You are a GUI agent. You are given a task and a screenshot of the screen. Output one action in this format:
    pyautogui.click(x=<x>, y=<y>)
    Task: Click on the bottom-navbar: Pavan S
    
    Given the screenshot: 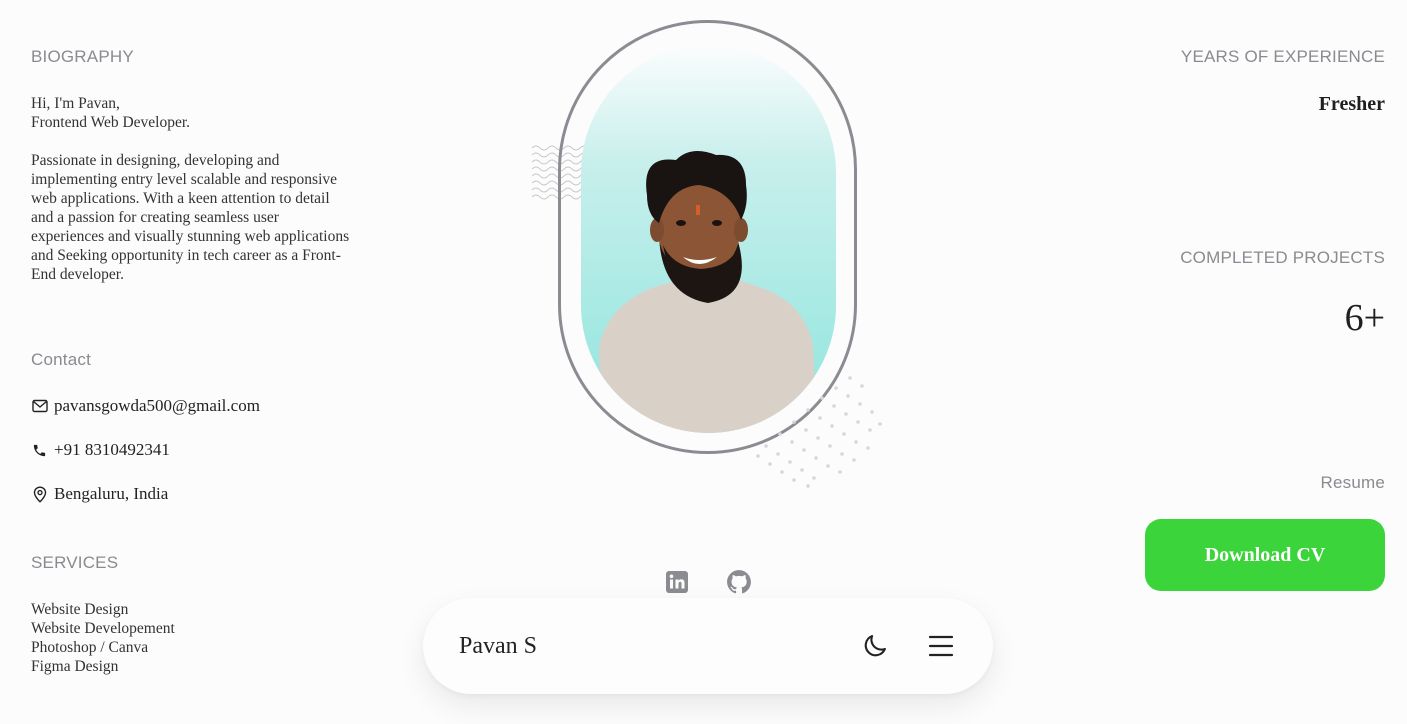 What is the action you would take?
    pyautogui.click(x=708, y=646)
    